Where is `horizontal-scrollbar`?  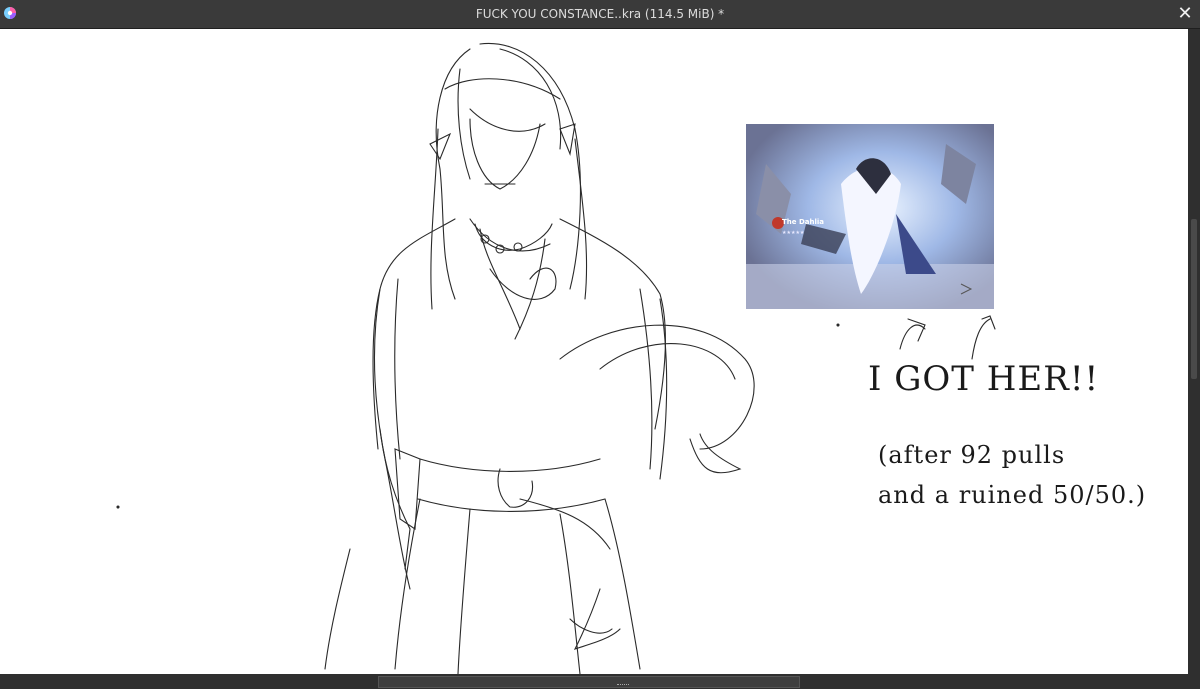
horizontal-scrollbar is located at coordinates (600, 681).